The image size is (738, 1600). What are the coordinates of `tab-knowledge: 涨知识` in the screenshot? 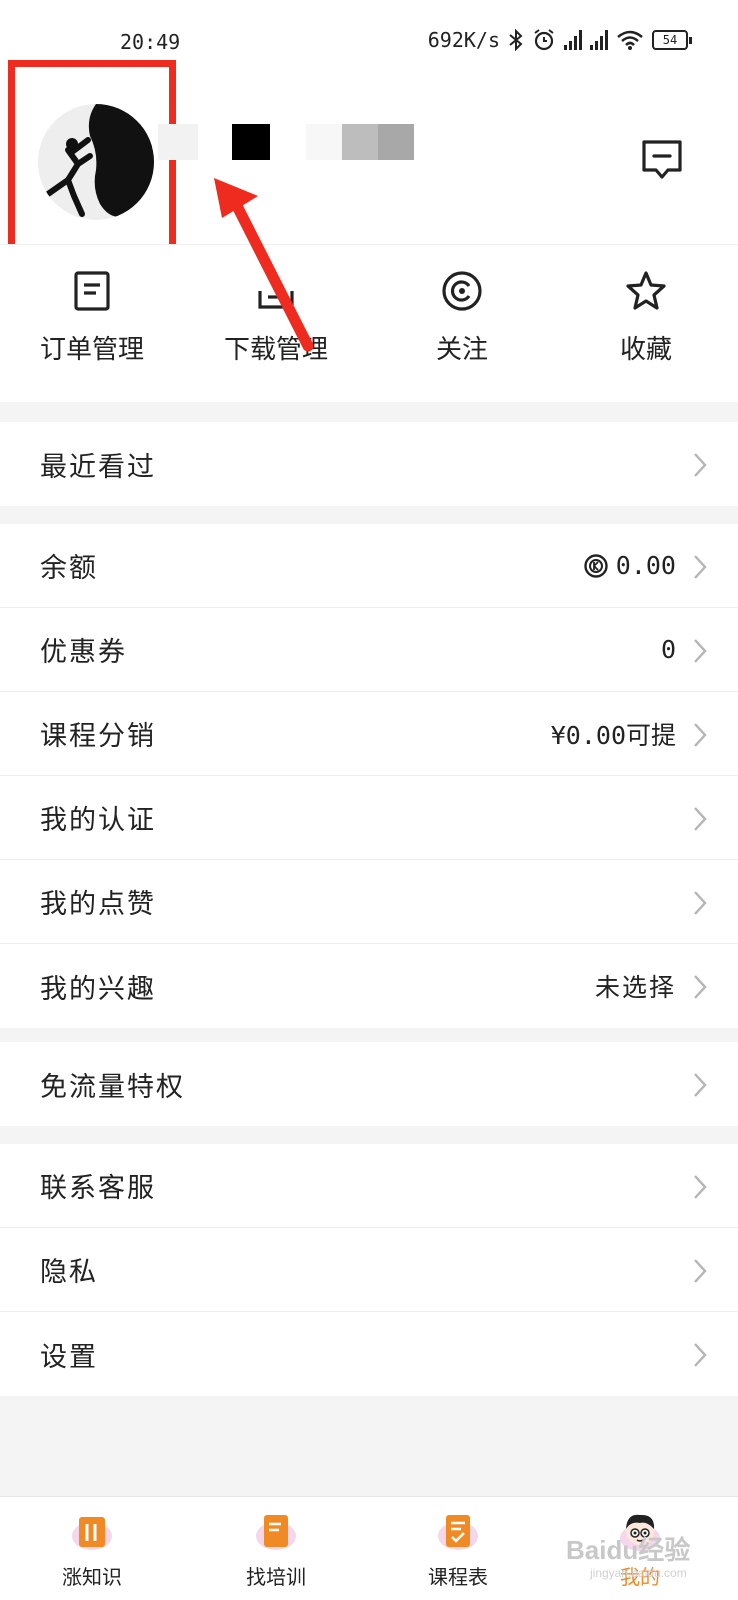 It's located at (92, 1549).